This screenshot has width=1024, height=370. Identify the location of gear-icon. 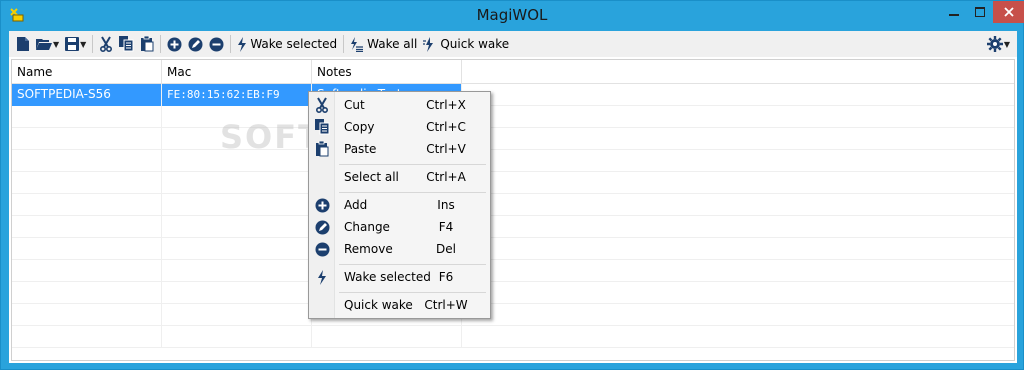
(994, 44).